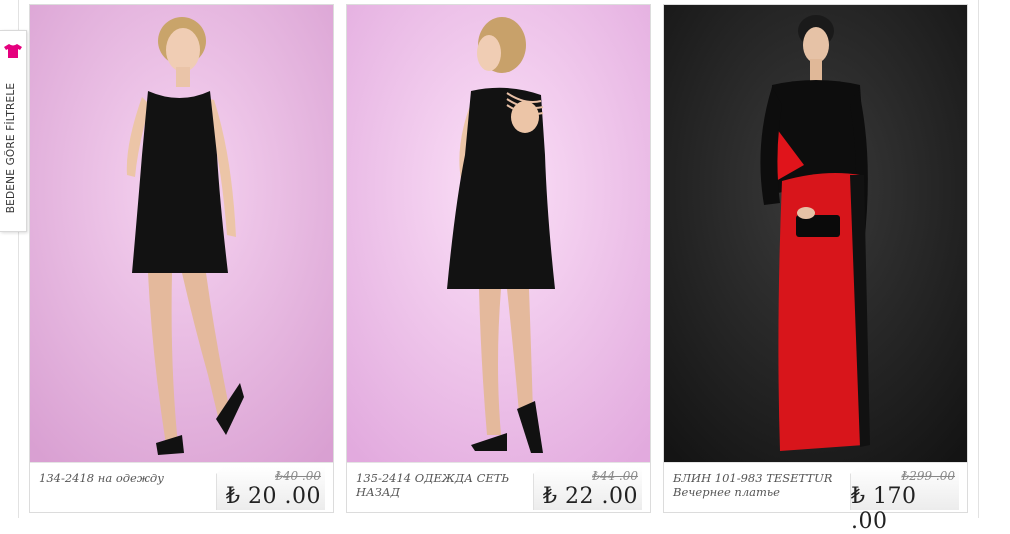  I want to click on current-price: ₺ 20 .00, so click(273, 496).